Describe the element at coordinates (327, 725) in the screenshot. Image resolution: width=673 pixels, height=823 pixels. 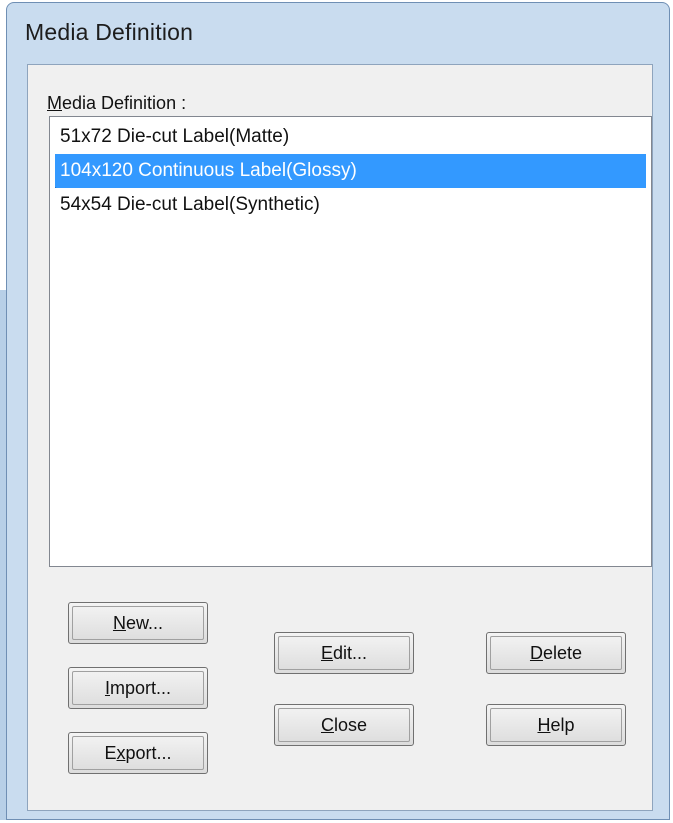
I see `close-button-mnemonic: C` at that location.